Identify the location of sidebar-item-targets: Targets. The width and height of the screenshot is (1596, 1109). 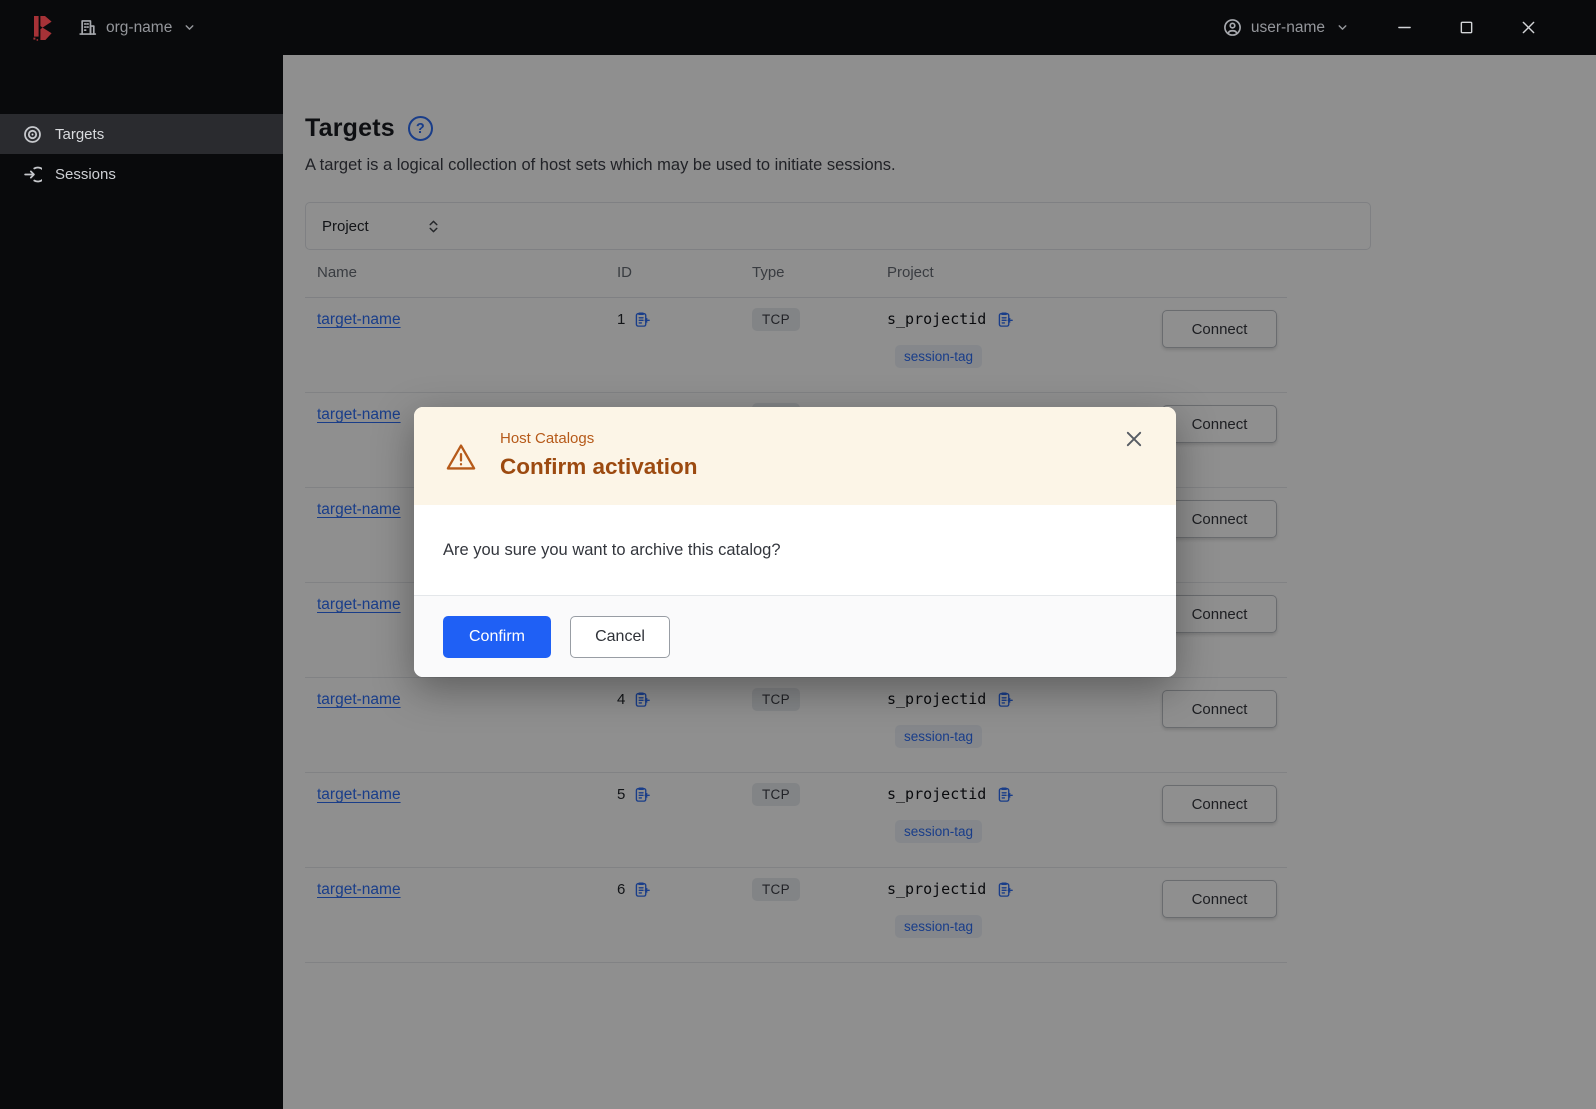
(141, 134).